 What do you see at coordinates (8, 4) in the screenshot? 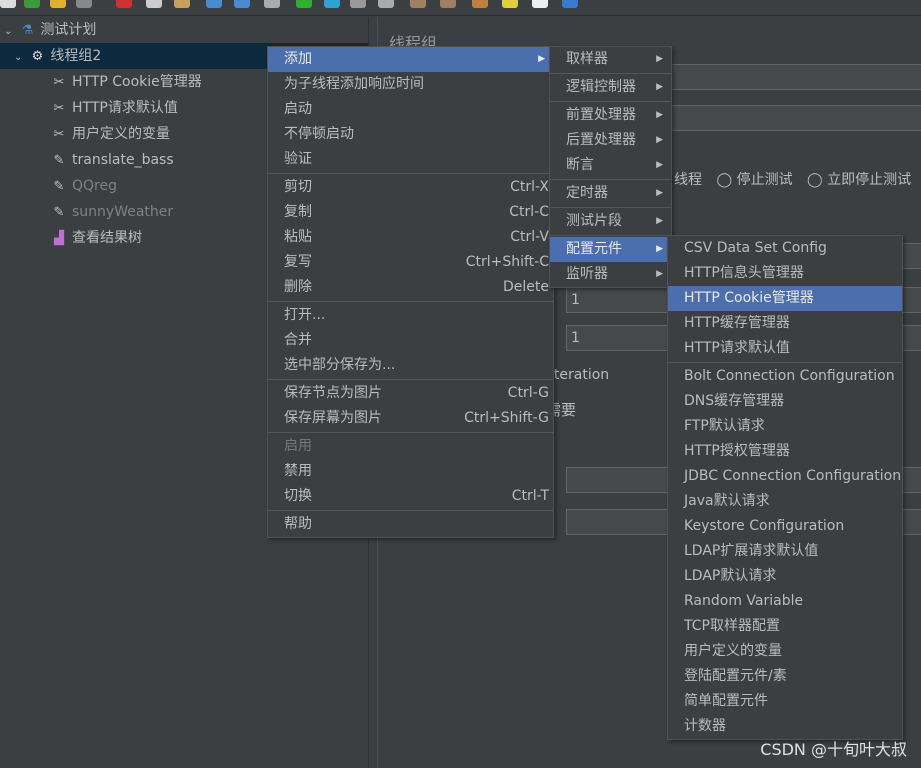
I see `new-icon` at bounding box center [8, 4].